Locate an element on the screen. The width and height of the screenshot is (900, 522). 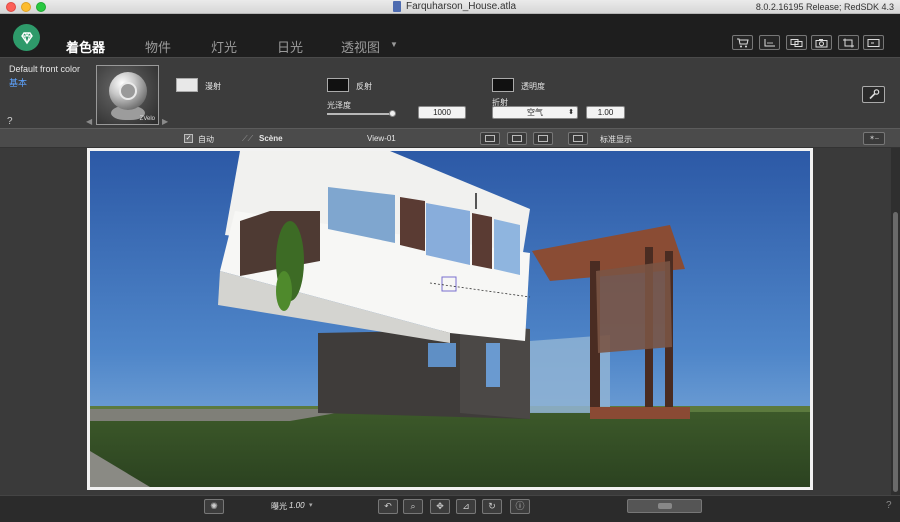
transparency-label: 透明度 is located at coordinates (533, 86).